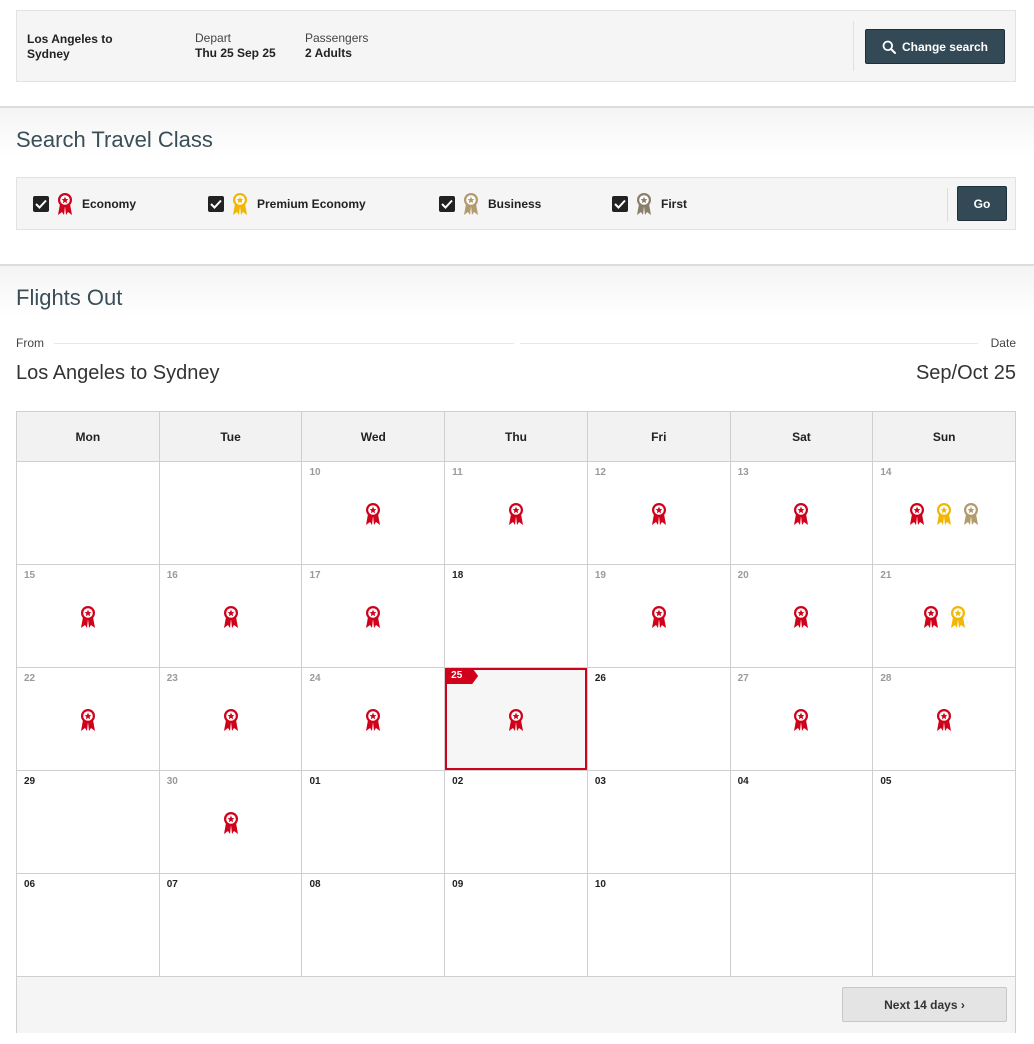 The height and width of the screenshot is (1044, 1034). What do you see at coordinates (947, 205) in the screenshot?
I see `classbar-divider` at bounding box center [947, 205].